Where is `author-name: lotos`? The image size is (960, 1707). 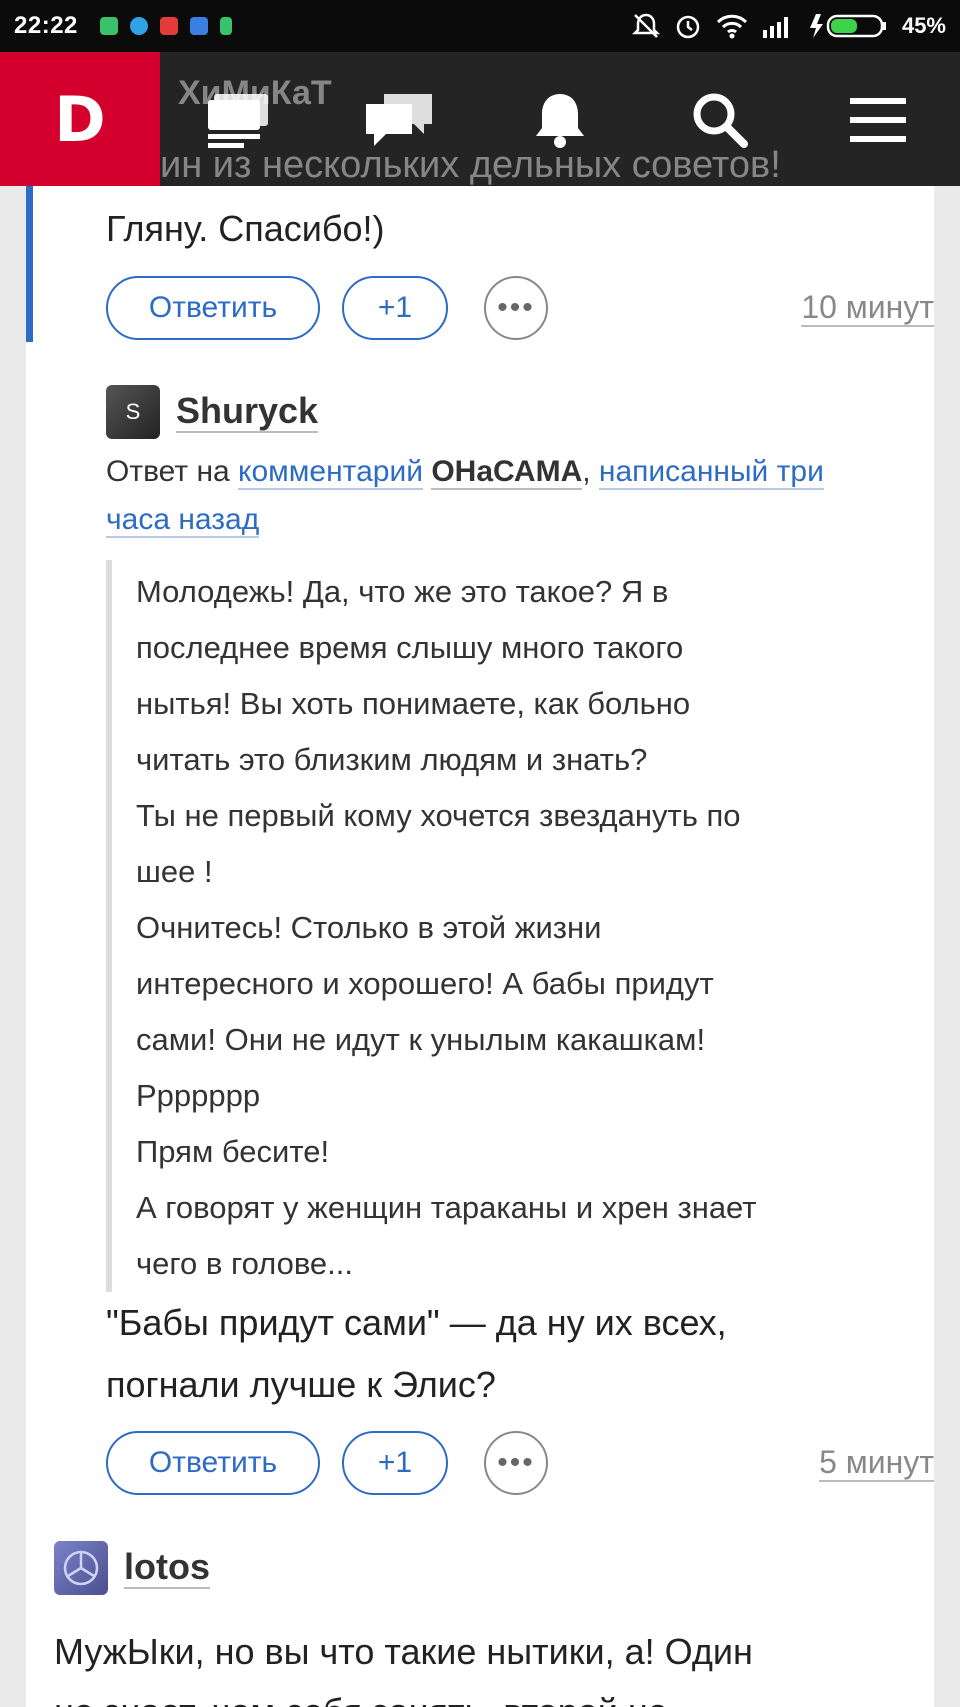 author-name: lotos is located at coordinates (167, 1568).